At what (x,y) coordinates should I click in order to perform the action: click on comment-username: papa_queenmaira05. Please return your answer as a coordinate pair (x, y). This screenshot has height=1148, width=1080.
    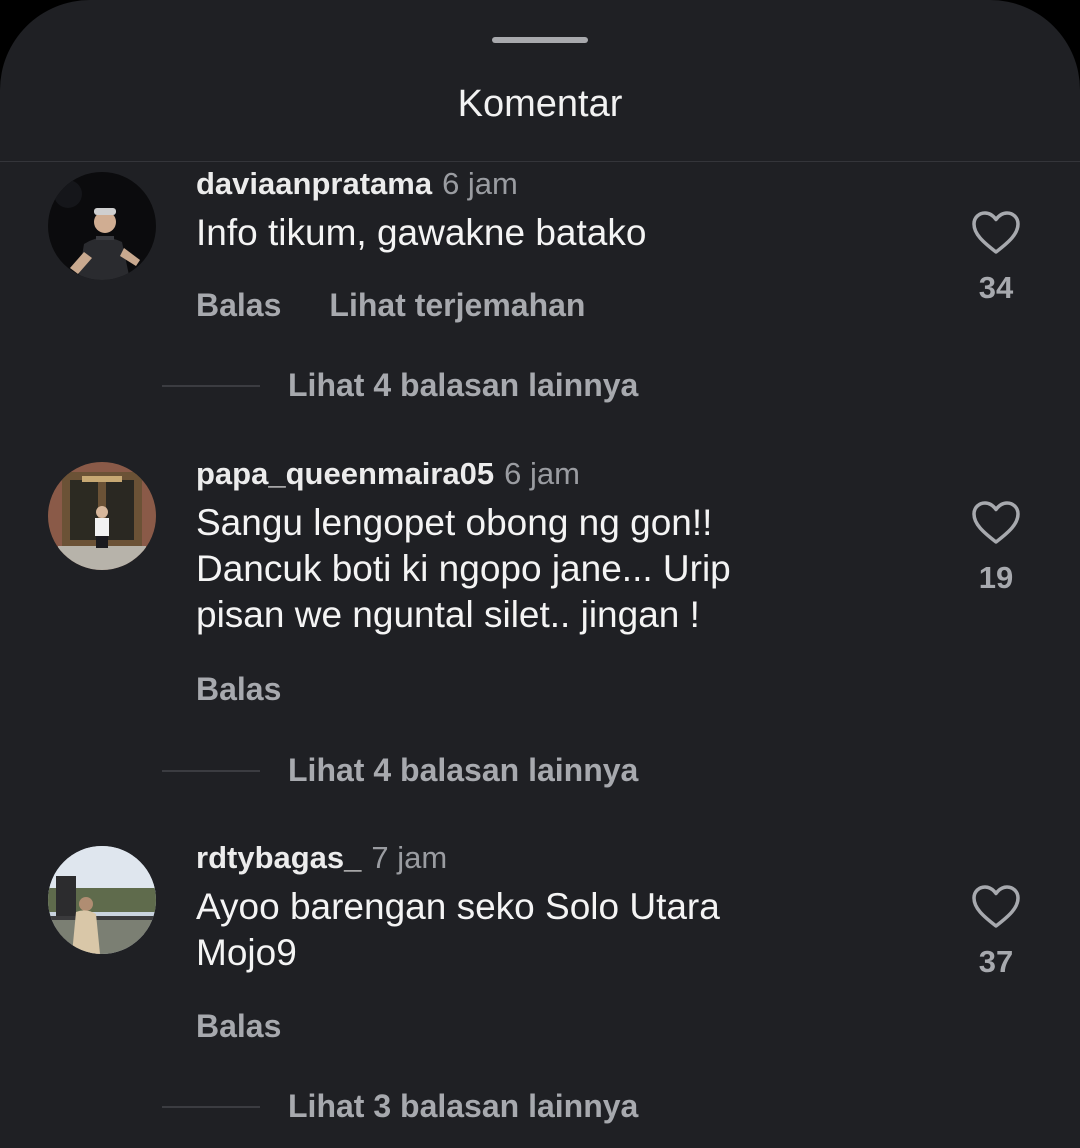
    Looking at the image, I should click on (345, 473).